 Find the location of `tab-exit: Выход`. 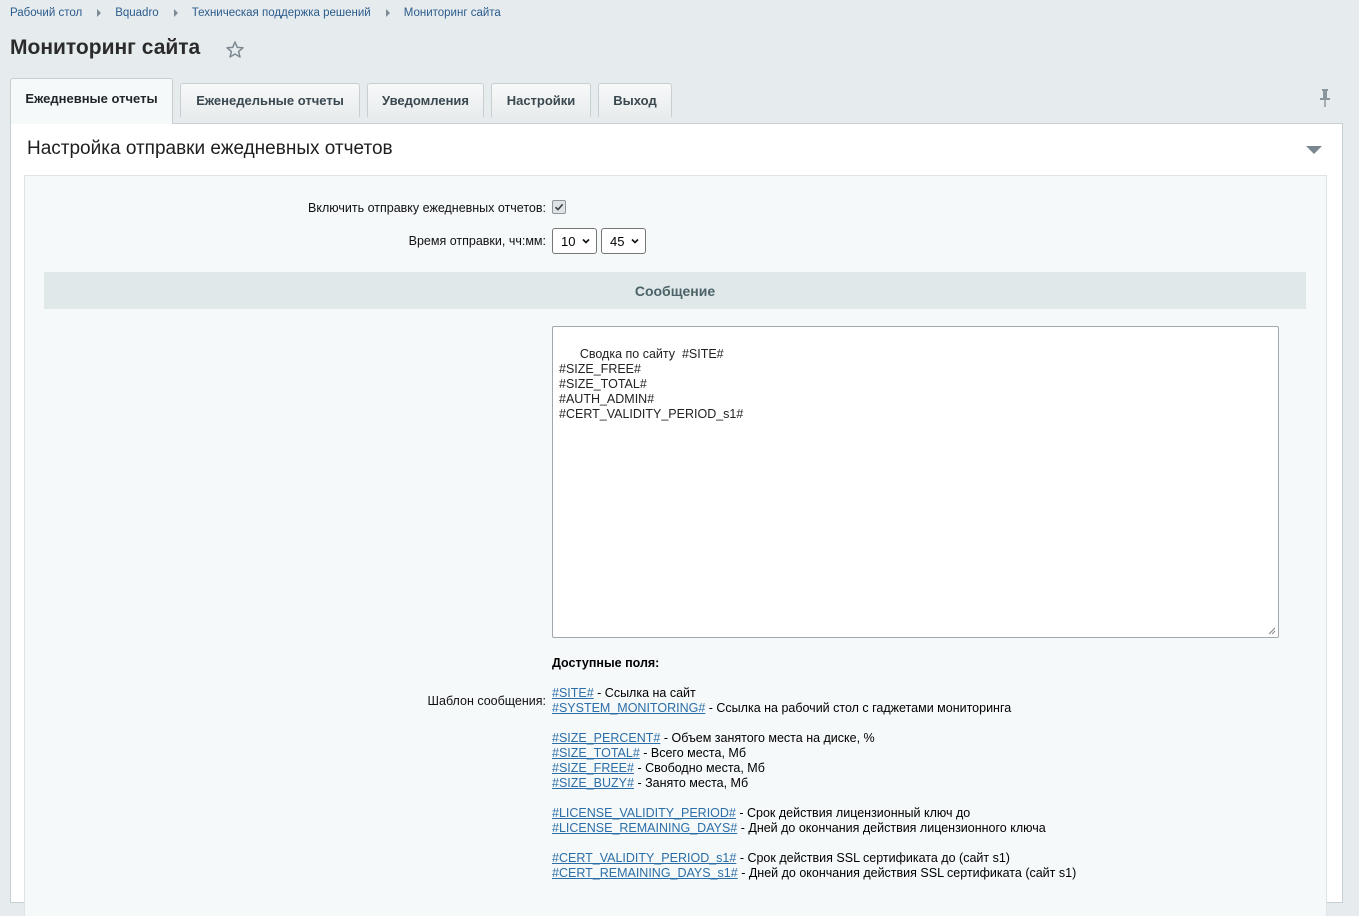

tab-exit: Выход is located at coordinates (635, 100).